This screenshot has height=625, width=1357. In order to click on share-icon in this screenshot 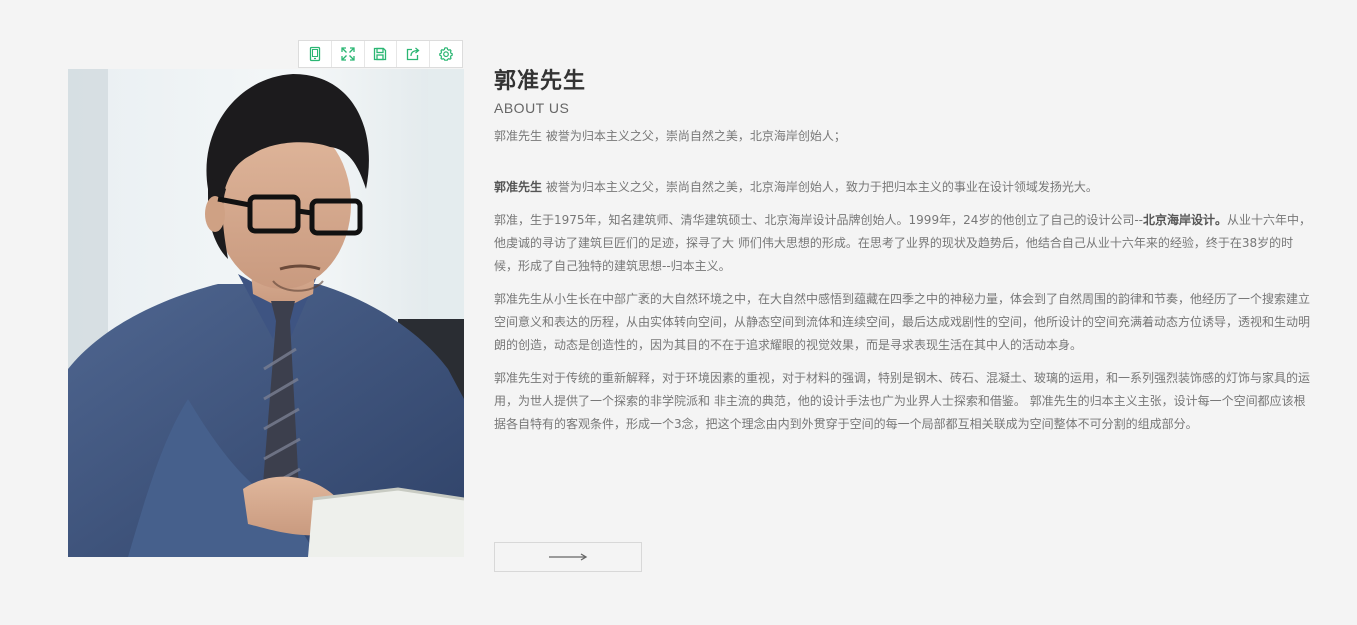, I will do `click(413, 54)`.